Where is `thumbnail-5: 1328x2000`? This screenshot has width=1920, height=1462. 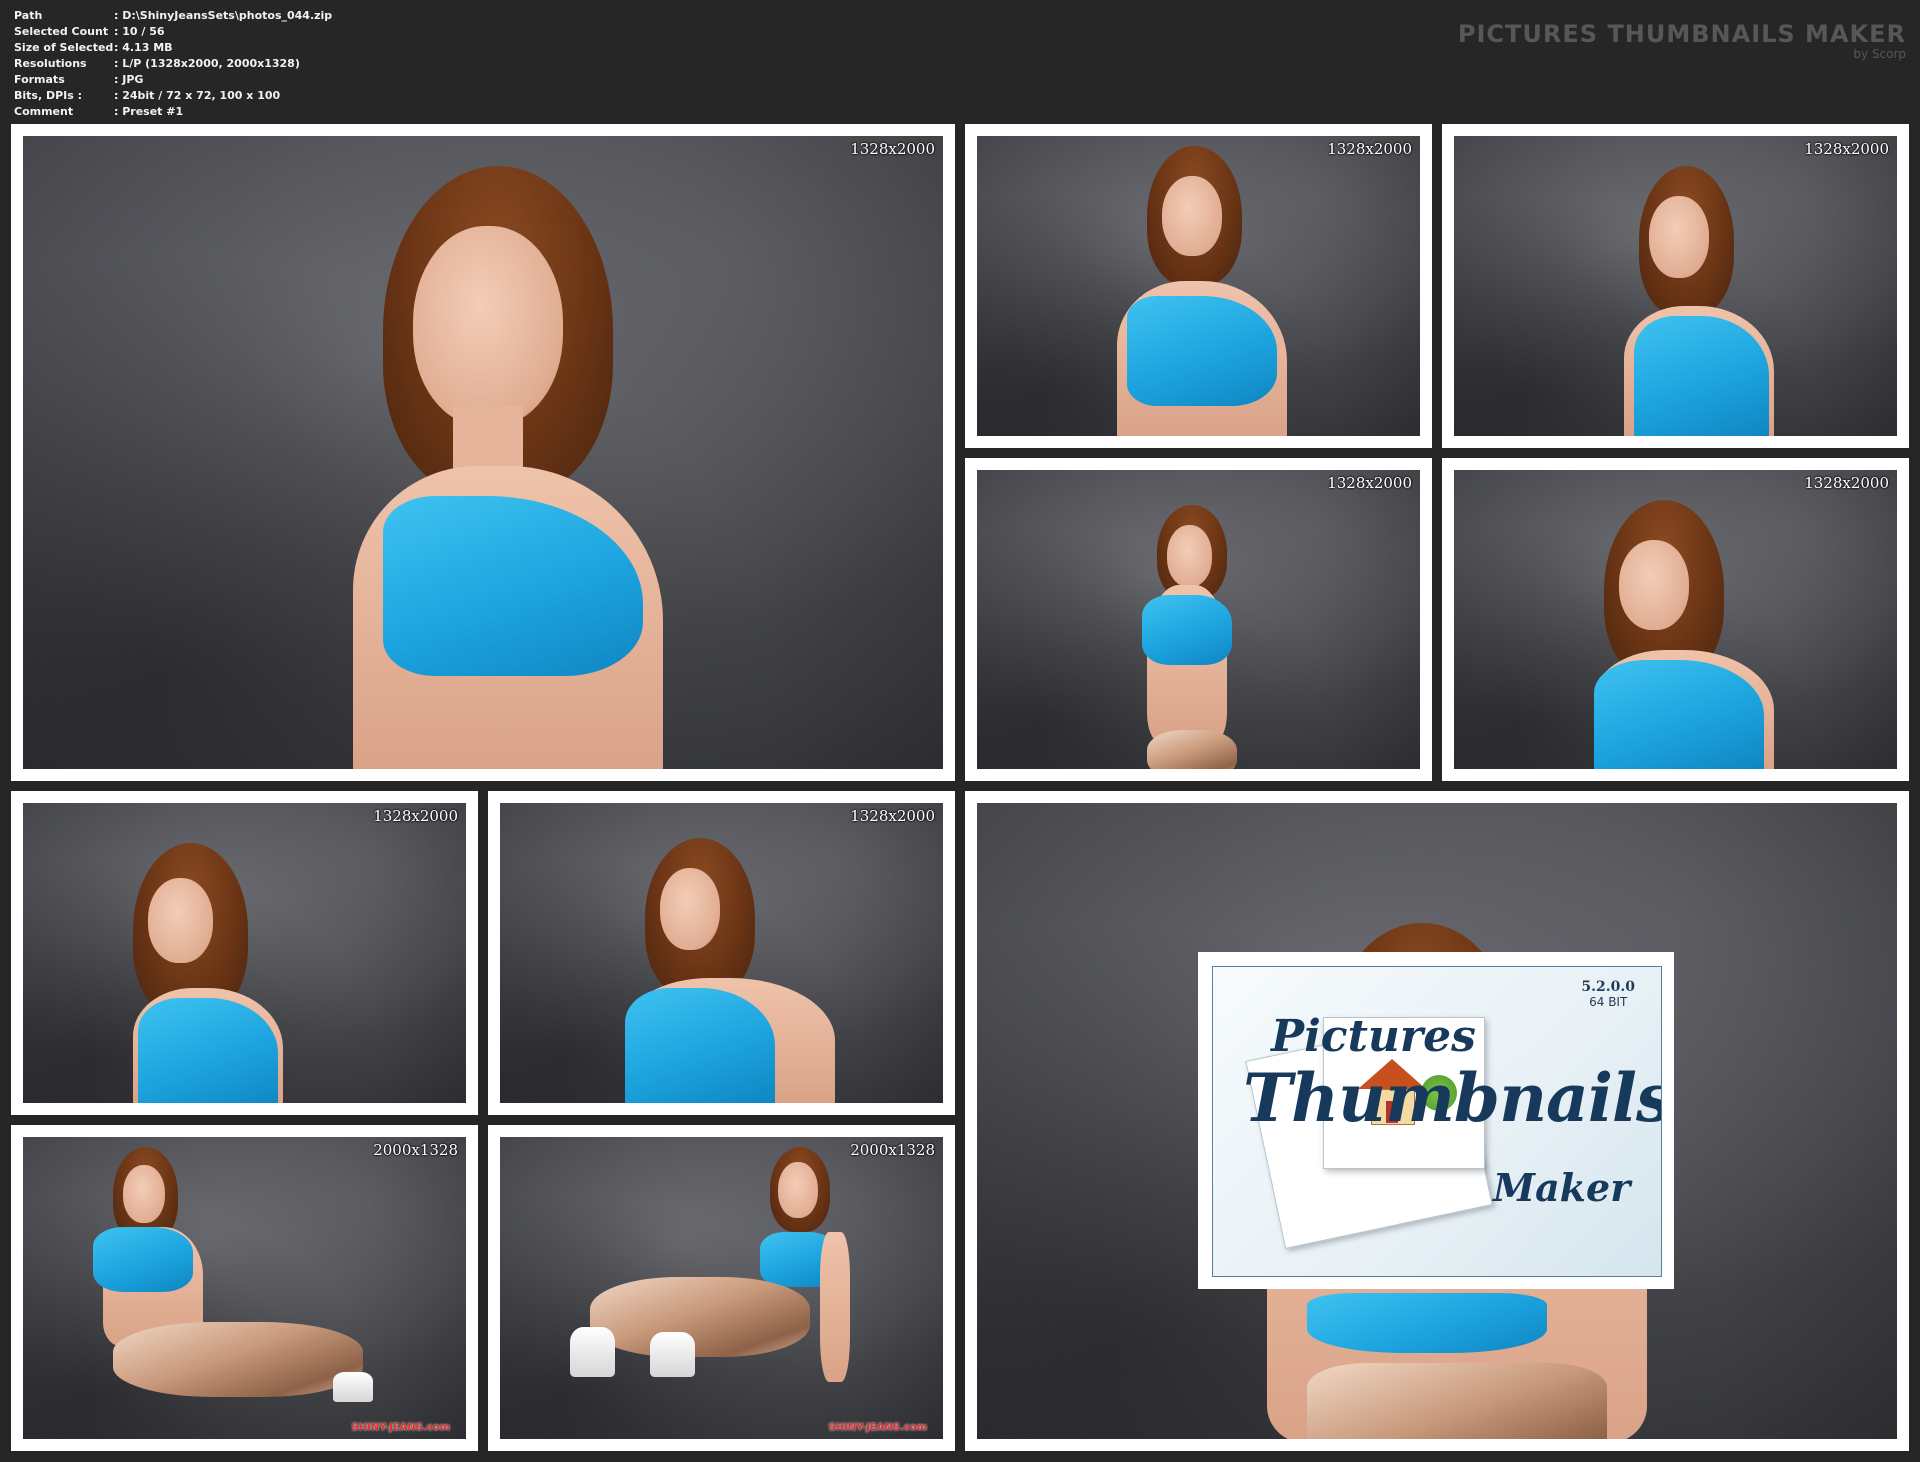
thumbnail-5: 1328x2000 is located at coordinates (1675, 619).